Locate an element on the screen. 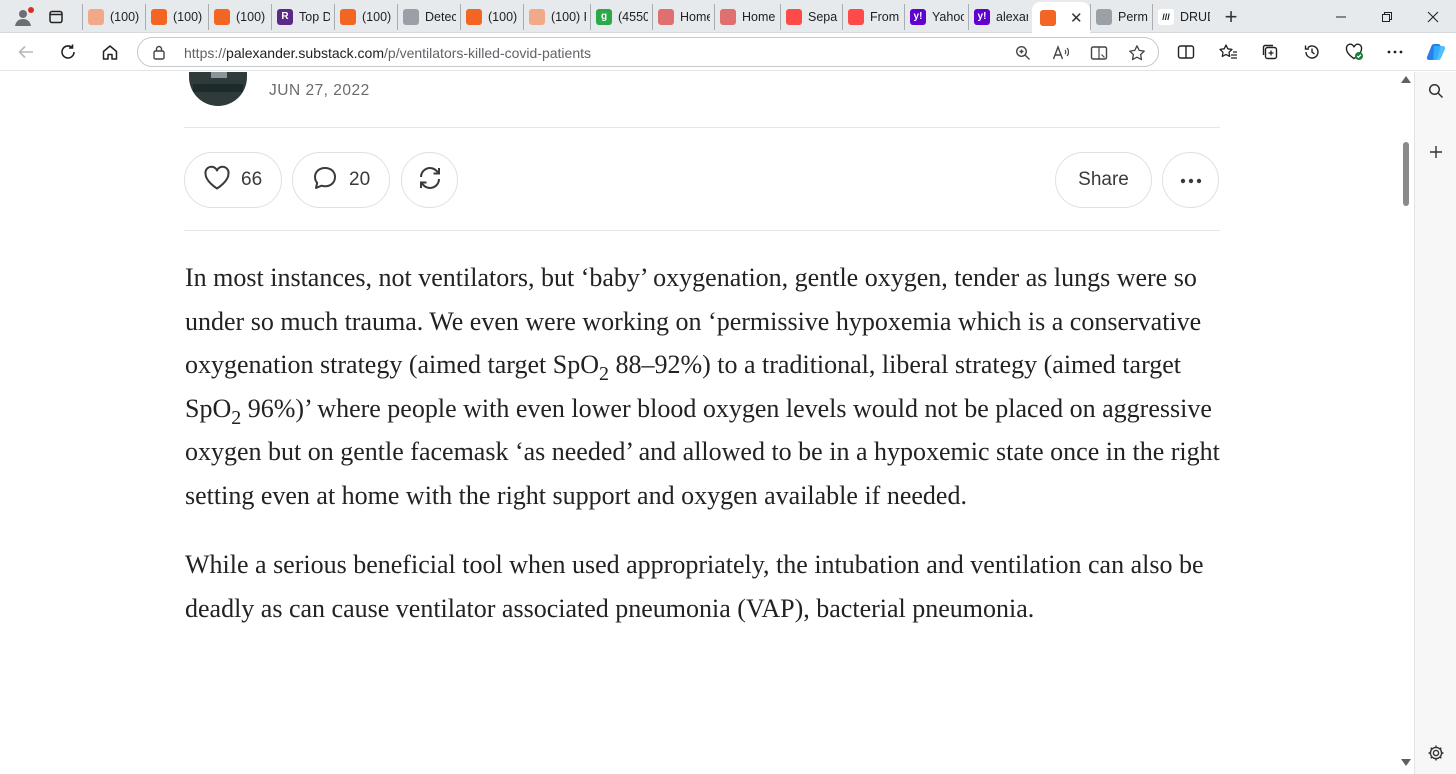 The width and height of the screenshot is (1456, 774). browser-tab: (100) E is located at coordinates (491, 16).